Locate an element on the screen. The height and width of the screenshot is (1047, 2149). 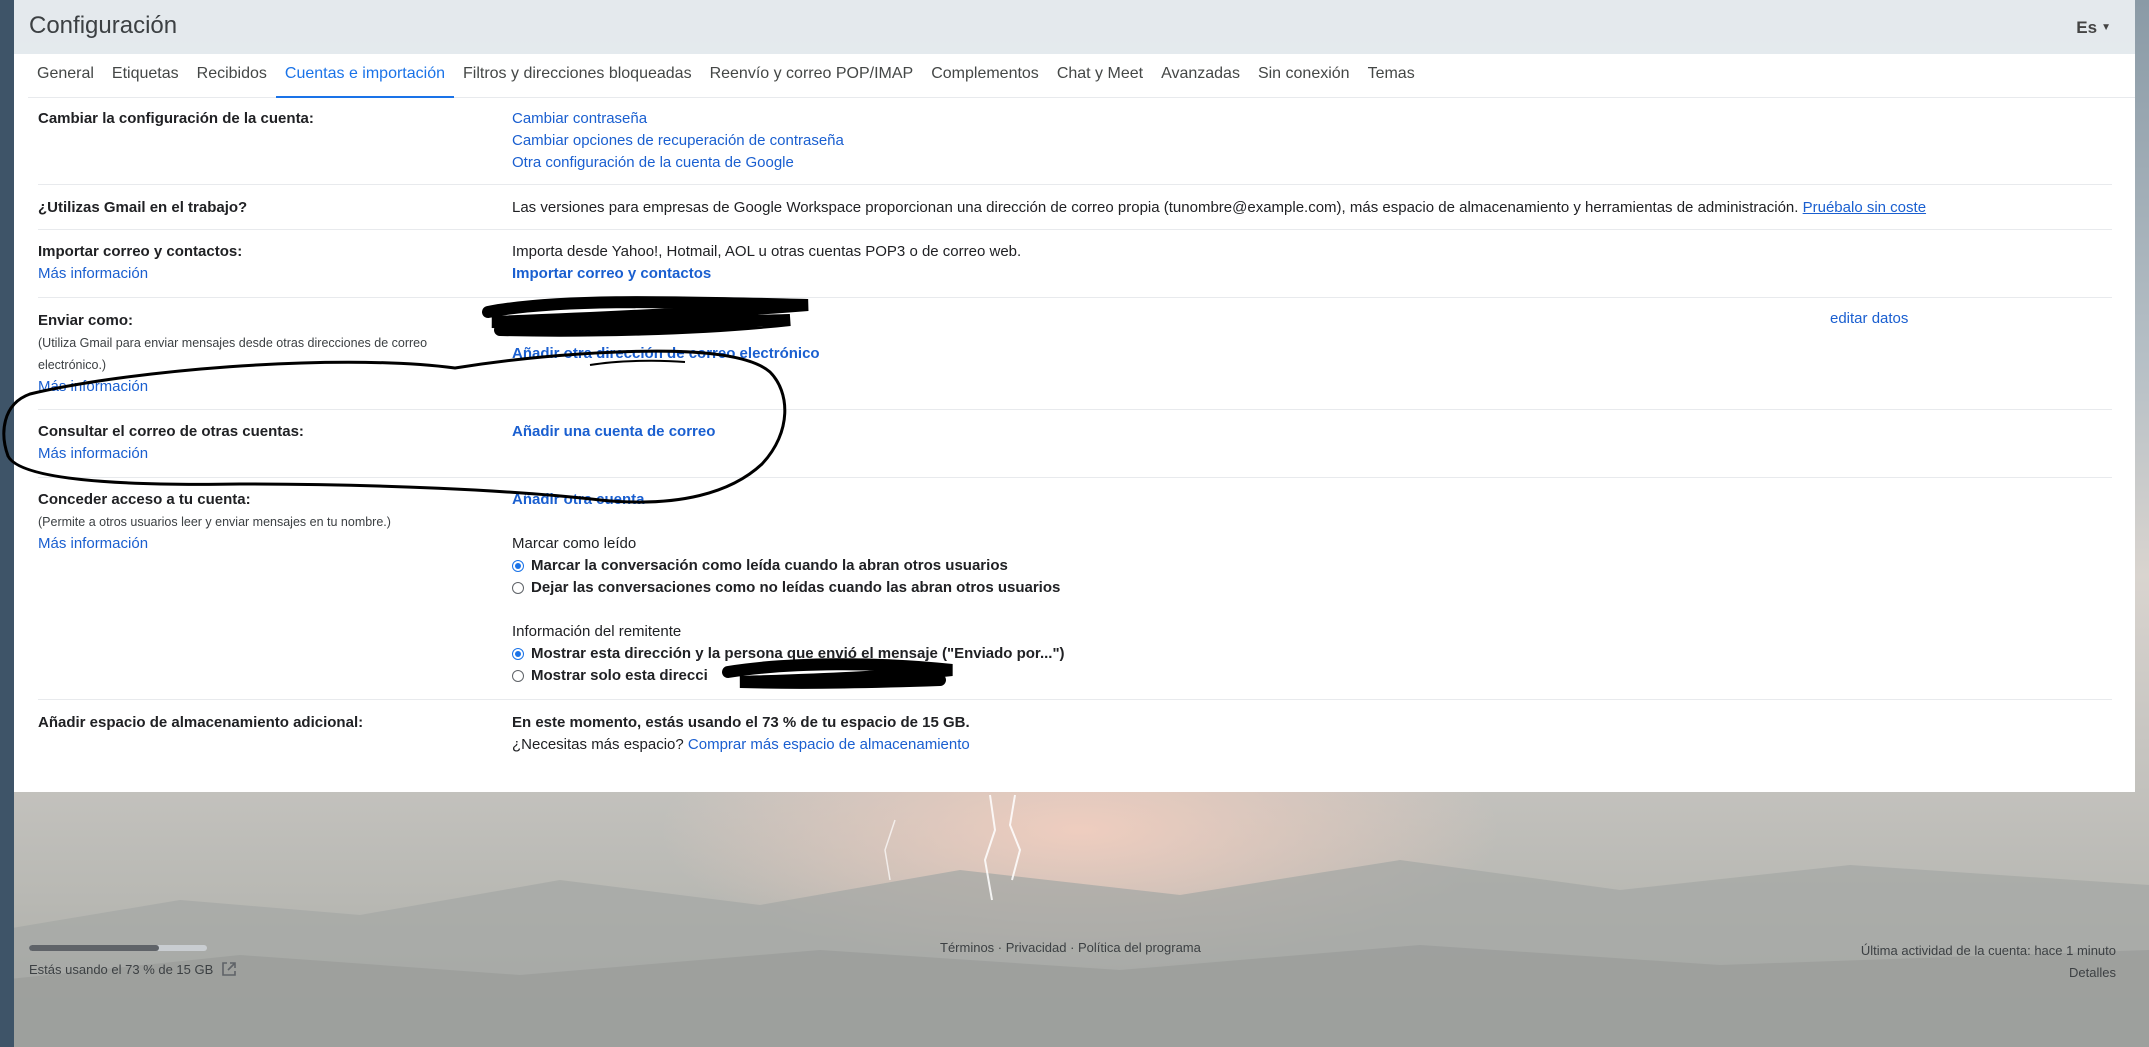
settings-header: Configuración Es ▼ is located at coordinates (1074, 27).